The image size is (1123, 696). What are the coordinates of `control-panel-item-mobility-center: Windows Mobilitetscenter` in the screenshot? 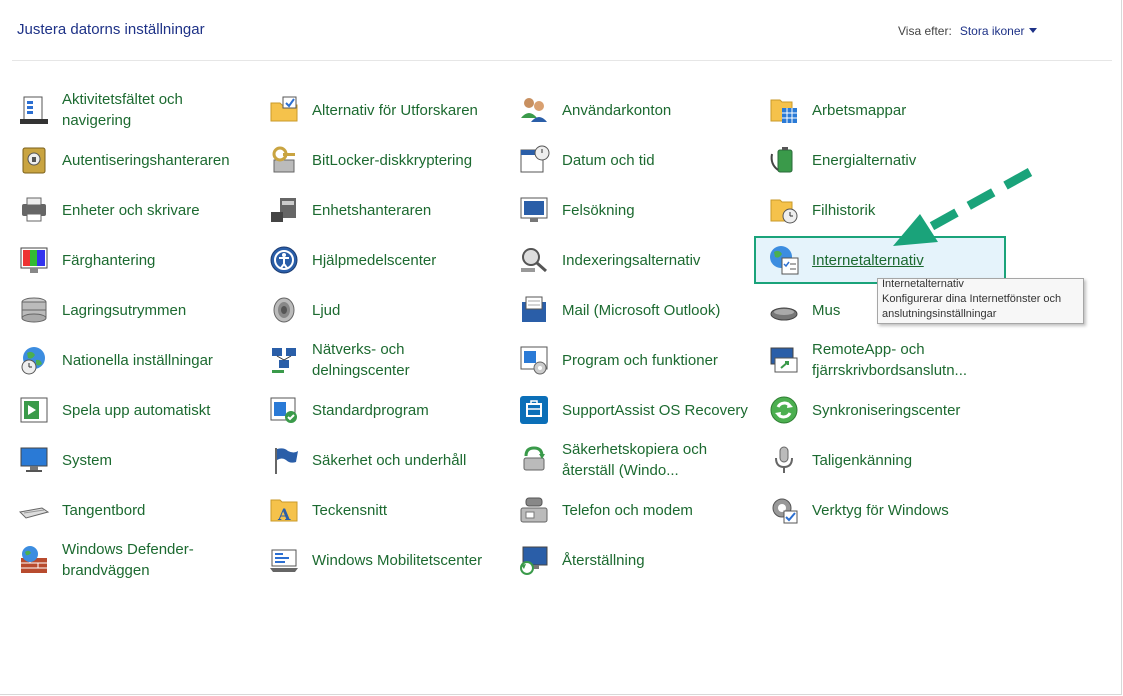 It's located at (385, 560).